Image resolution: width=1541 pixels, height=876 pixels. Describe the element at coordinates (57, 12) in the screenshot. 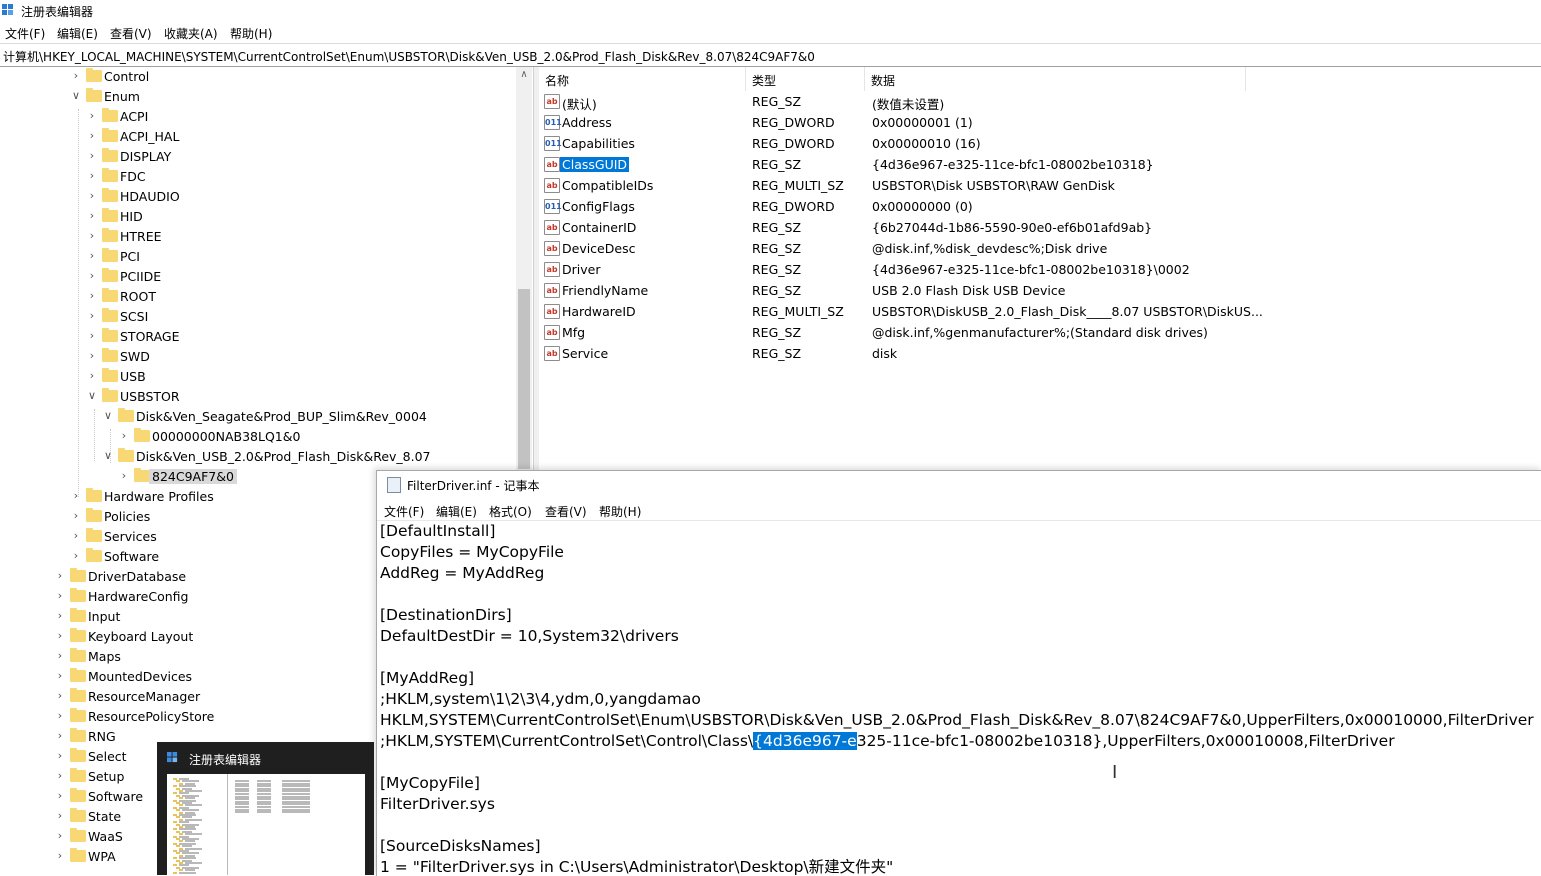

I see `window-title: 注册表编辑器` at that location.